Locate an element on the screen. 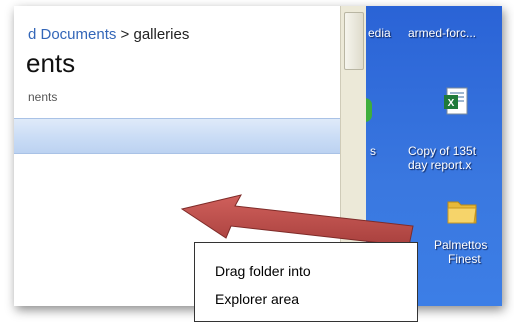  folder-label-line2: Finest is located at coordinates (464, 259).